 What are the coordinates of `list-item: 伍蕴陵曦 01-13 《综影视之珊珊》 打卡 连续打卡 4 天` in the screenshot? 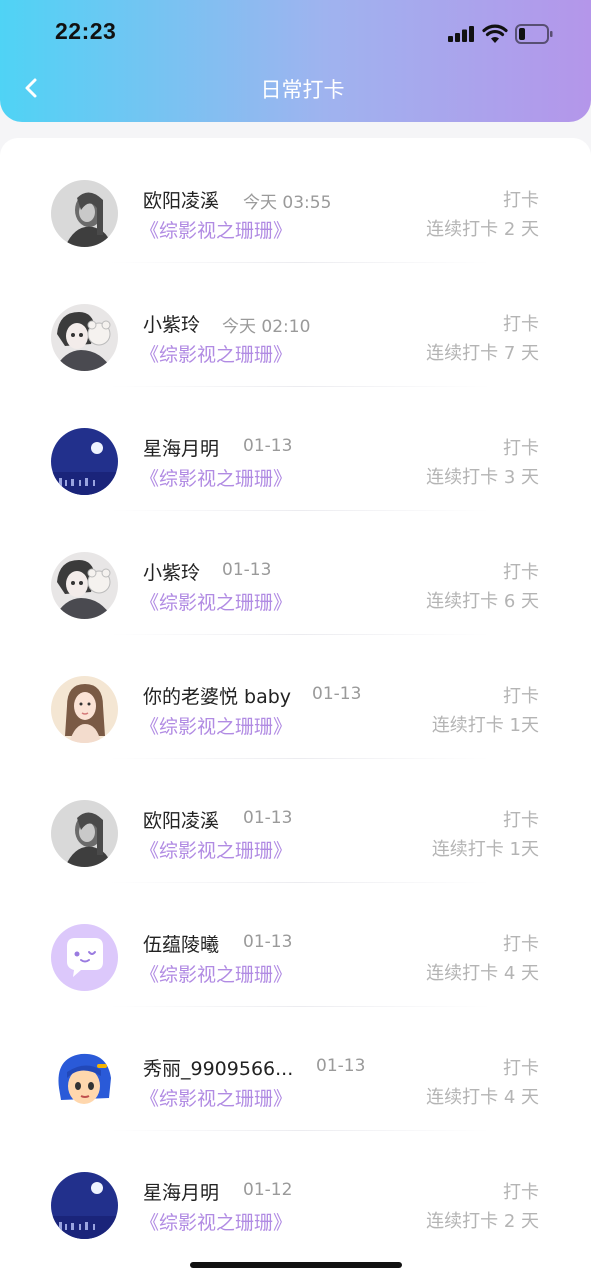 It's located at (295, 944).